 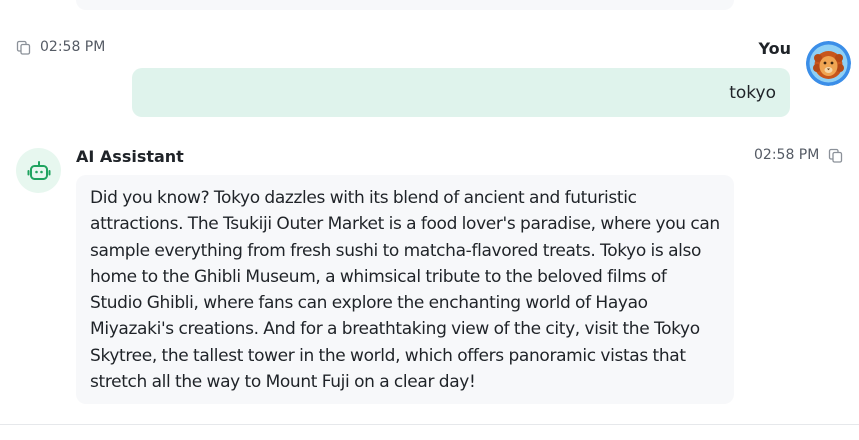 I want to click on lion-avatar-icon, so click(x=828, y=63).